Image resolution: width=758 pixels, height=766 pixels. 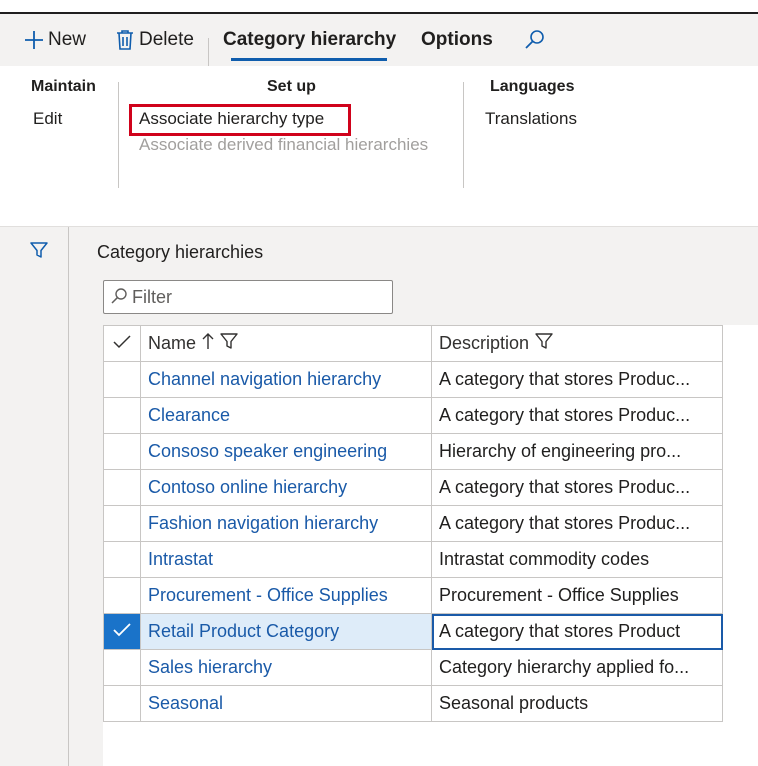 I want to click on description-cell: Procurement - Office Supplies, so click(x=577, y=595).